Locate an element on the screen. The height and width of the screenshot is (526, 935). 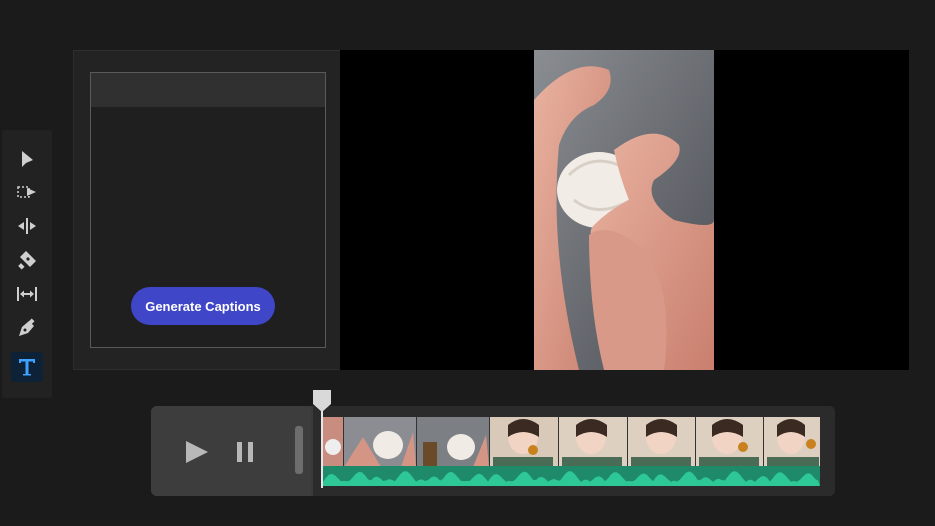
razor-tool is located at coordinates (27, 260).